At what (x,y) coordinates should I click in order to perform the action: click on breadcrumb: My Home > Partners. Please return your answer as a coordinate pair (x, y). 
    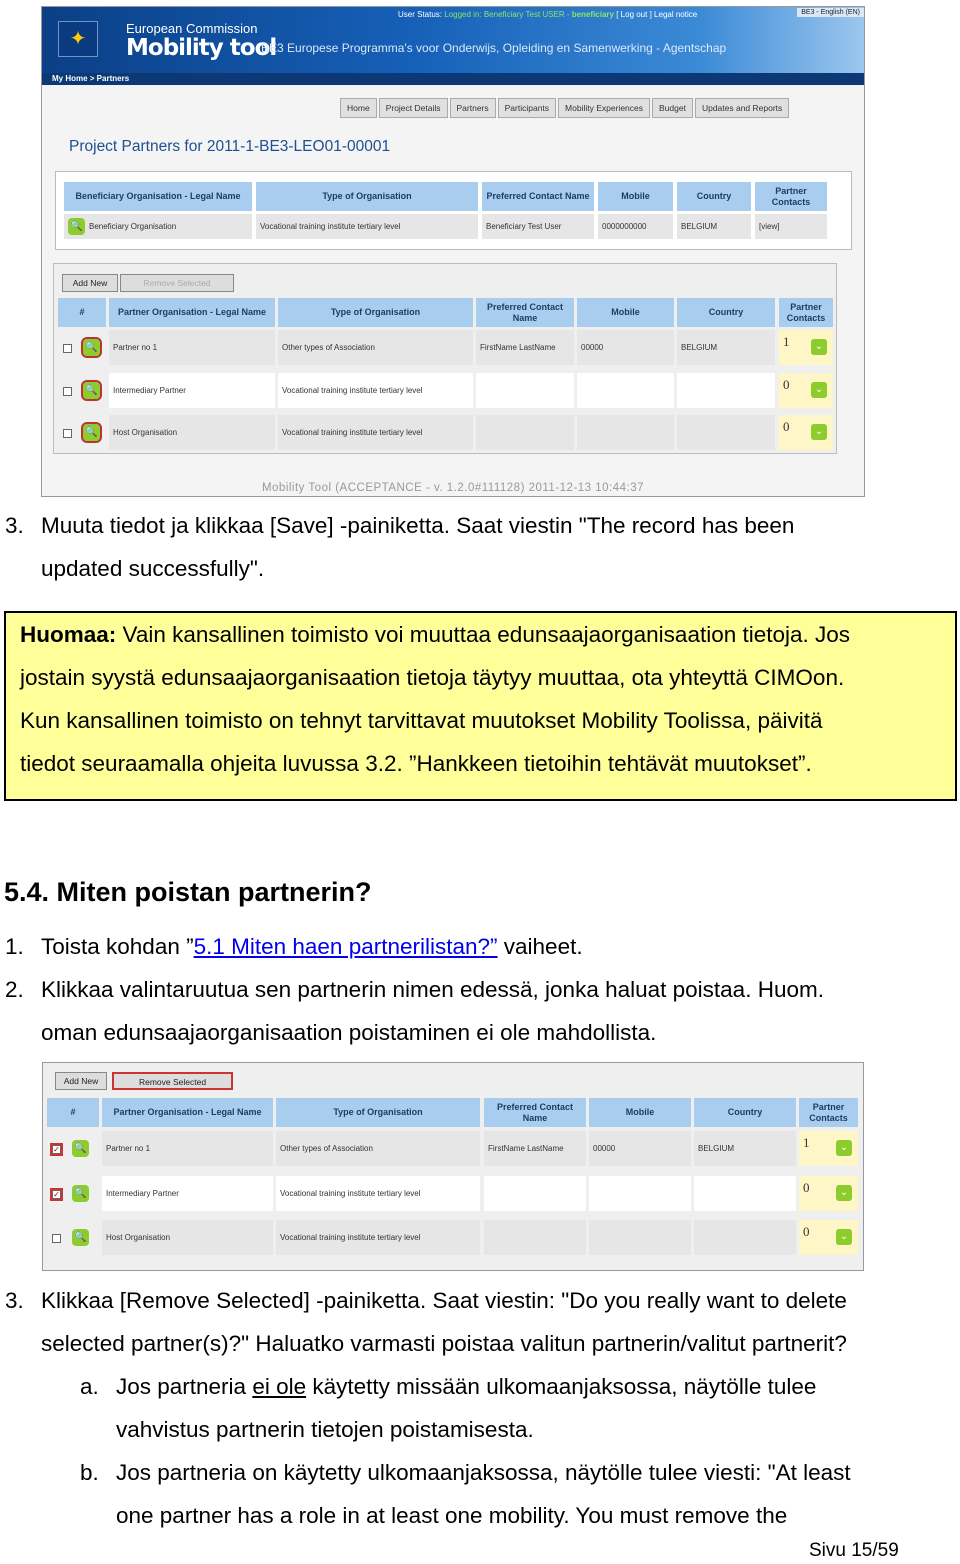
    Looking at the image, I should click on (453, 79).